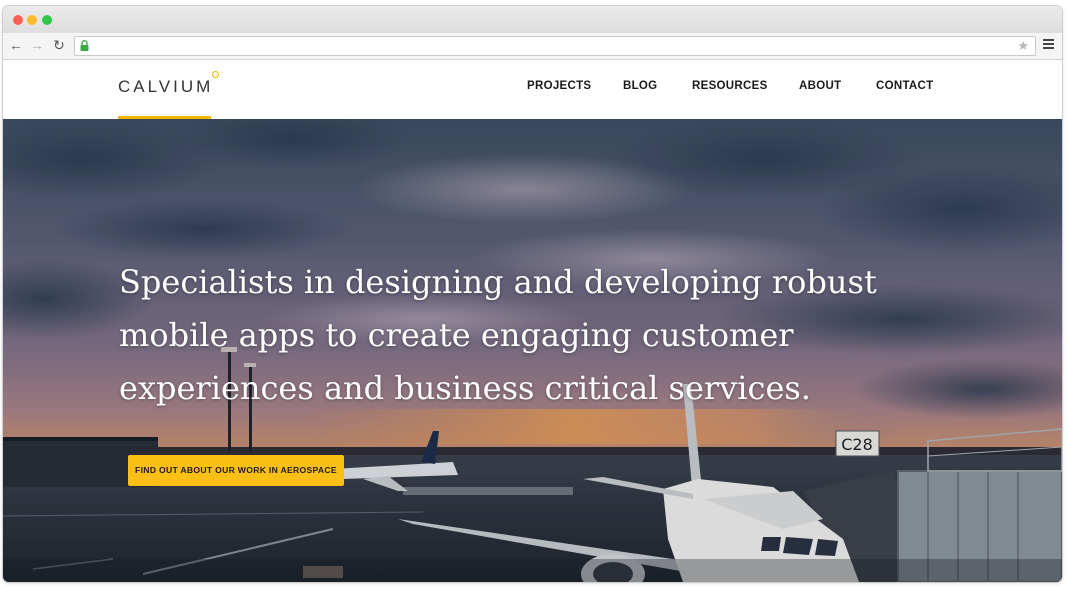 The height and width of the screenshot is (602, 1067). What do you see at coordinates (904, 86) in the screenshot?
I see `nav-item-contact: CONTACT` at bounding box center [904, 86].